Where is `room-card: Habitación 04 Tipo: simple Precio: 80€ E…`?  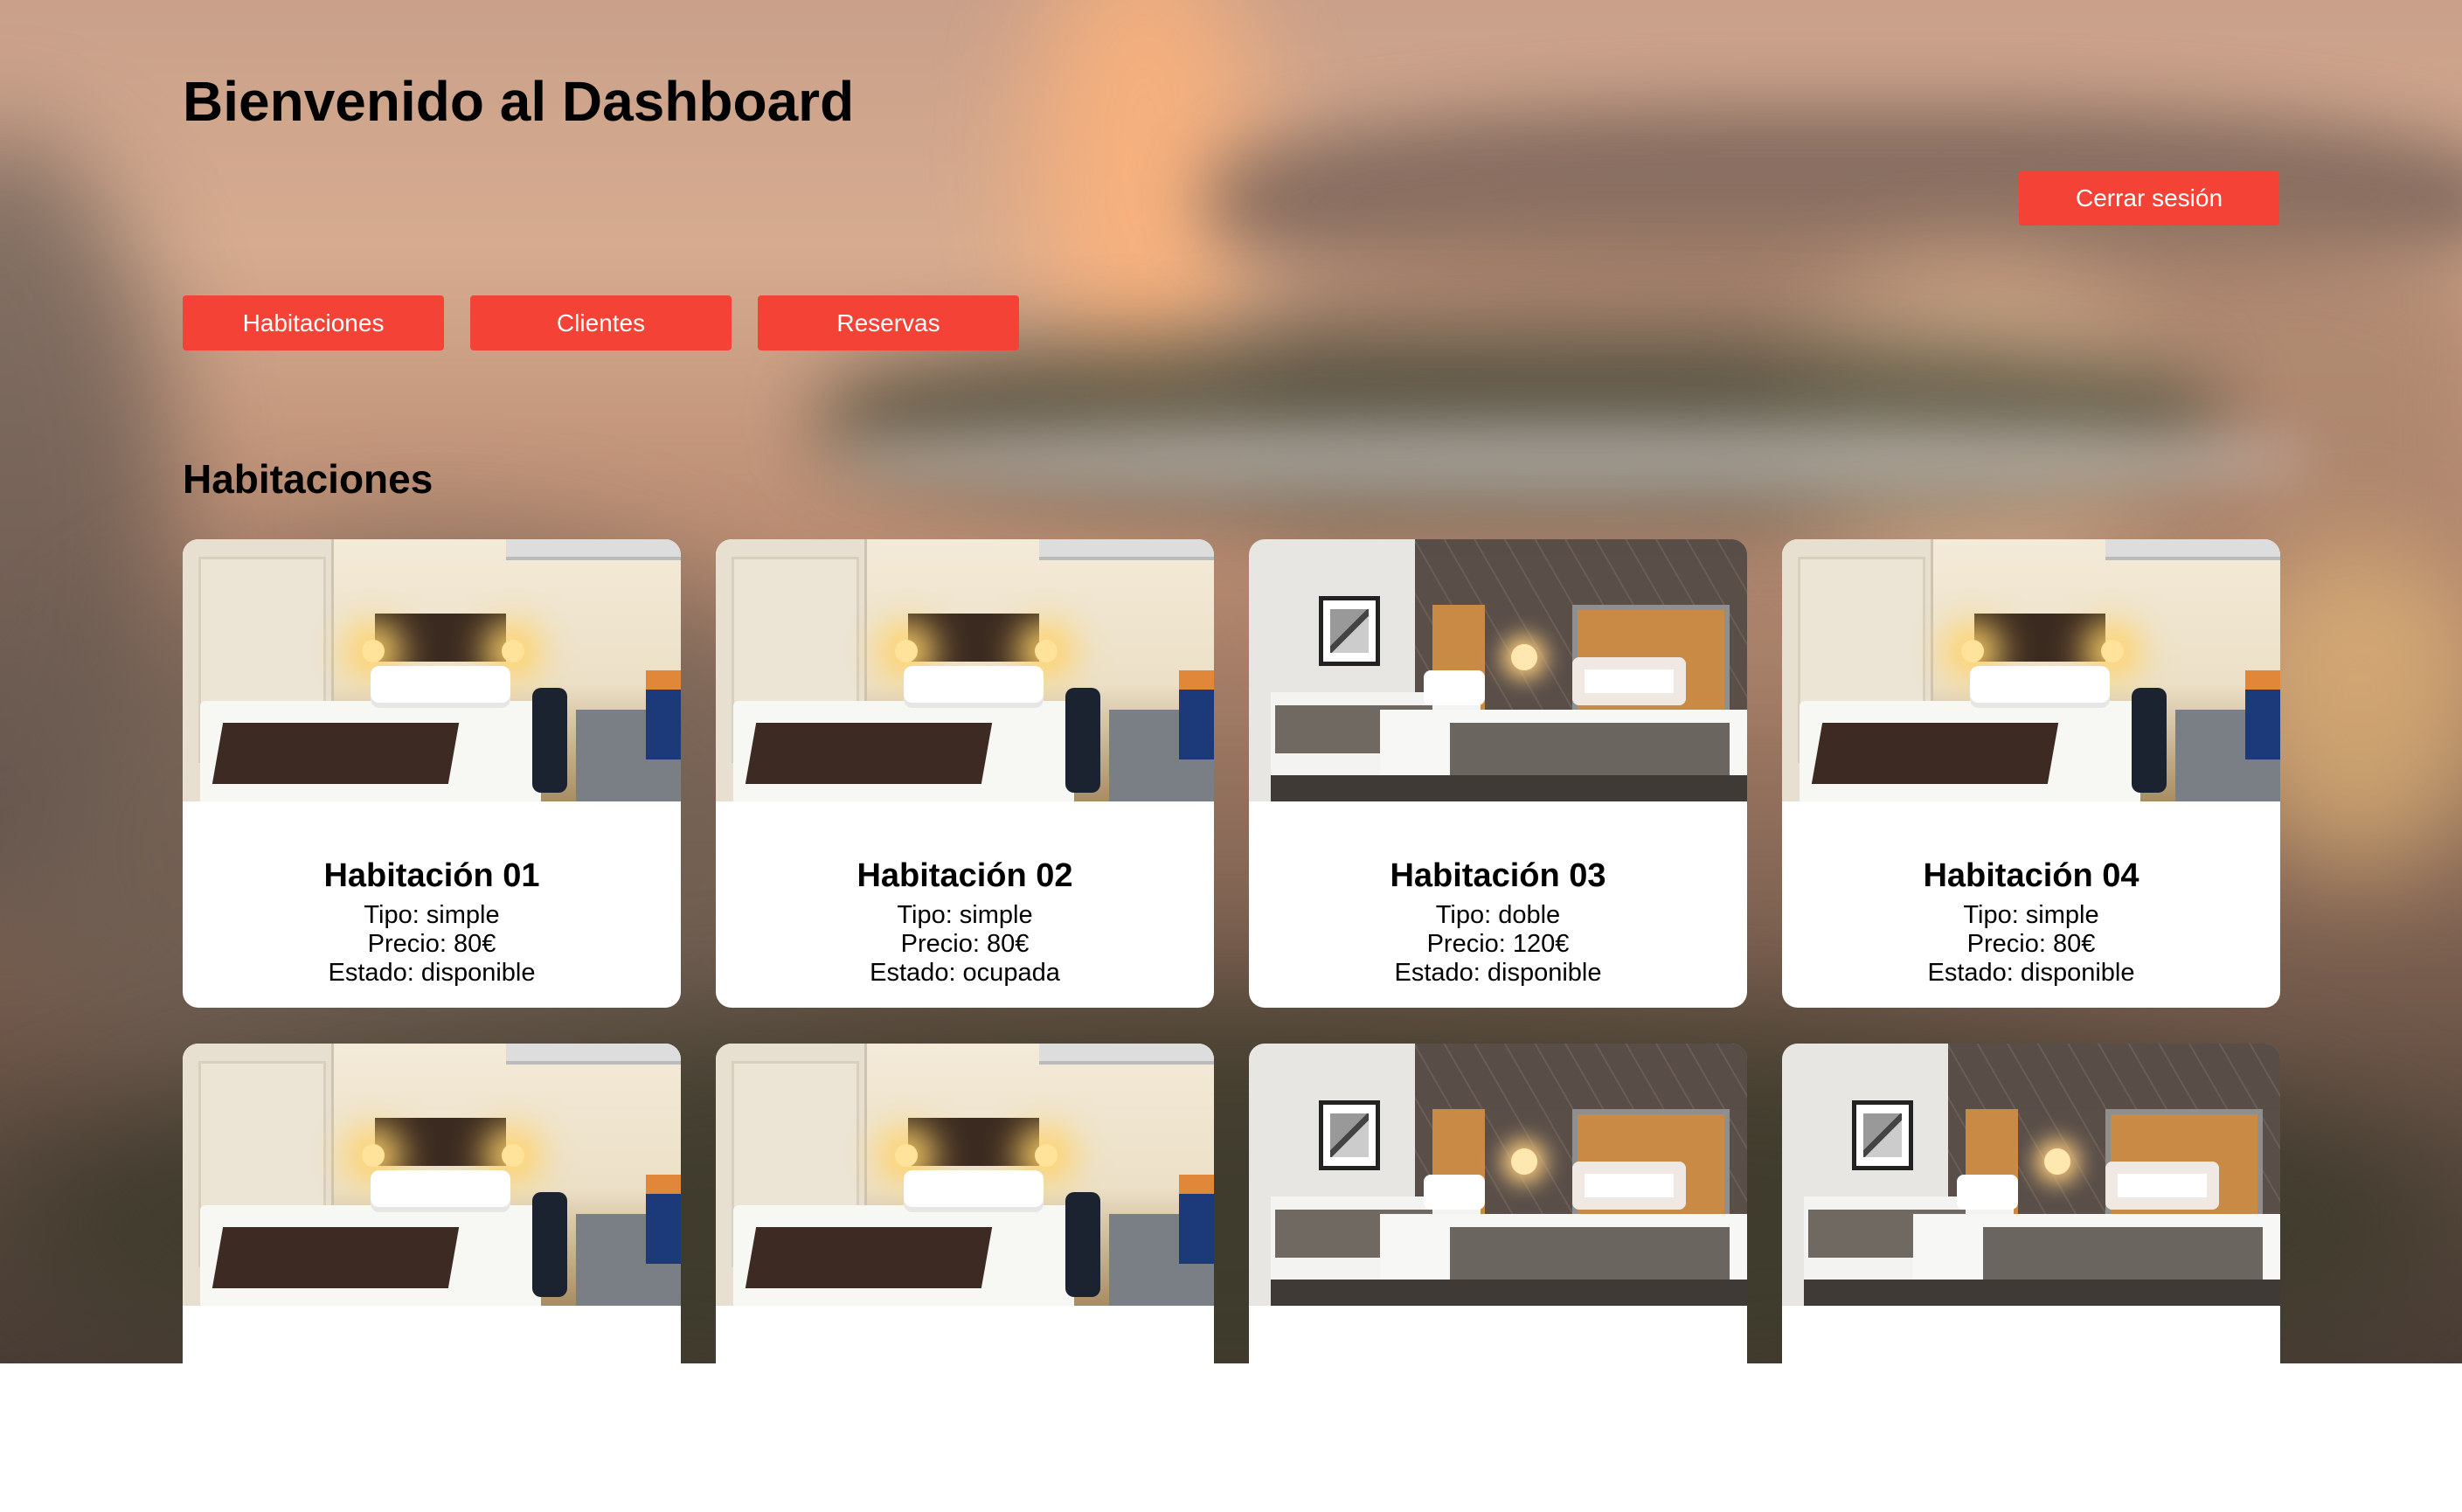 room-card: Habitación 04 Tipo: simple Precio: 80€ E… is located at coordinates (2031, 773).